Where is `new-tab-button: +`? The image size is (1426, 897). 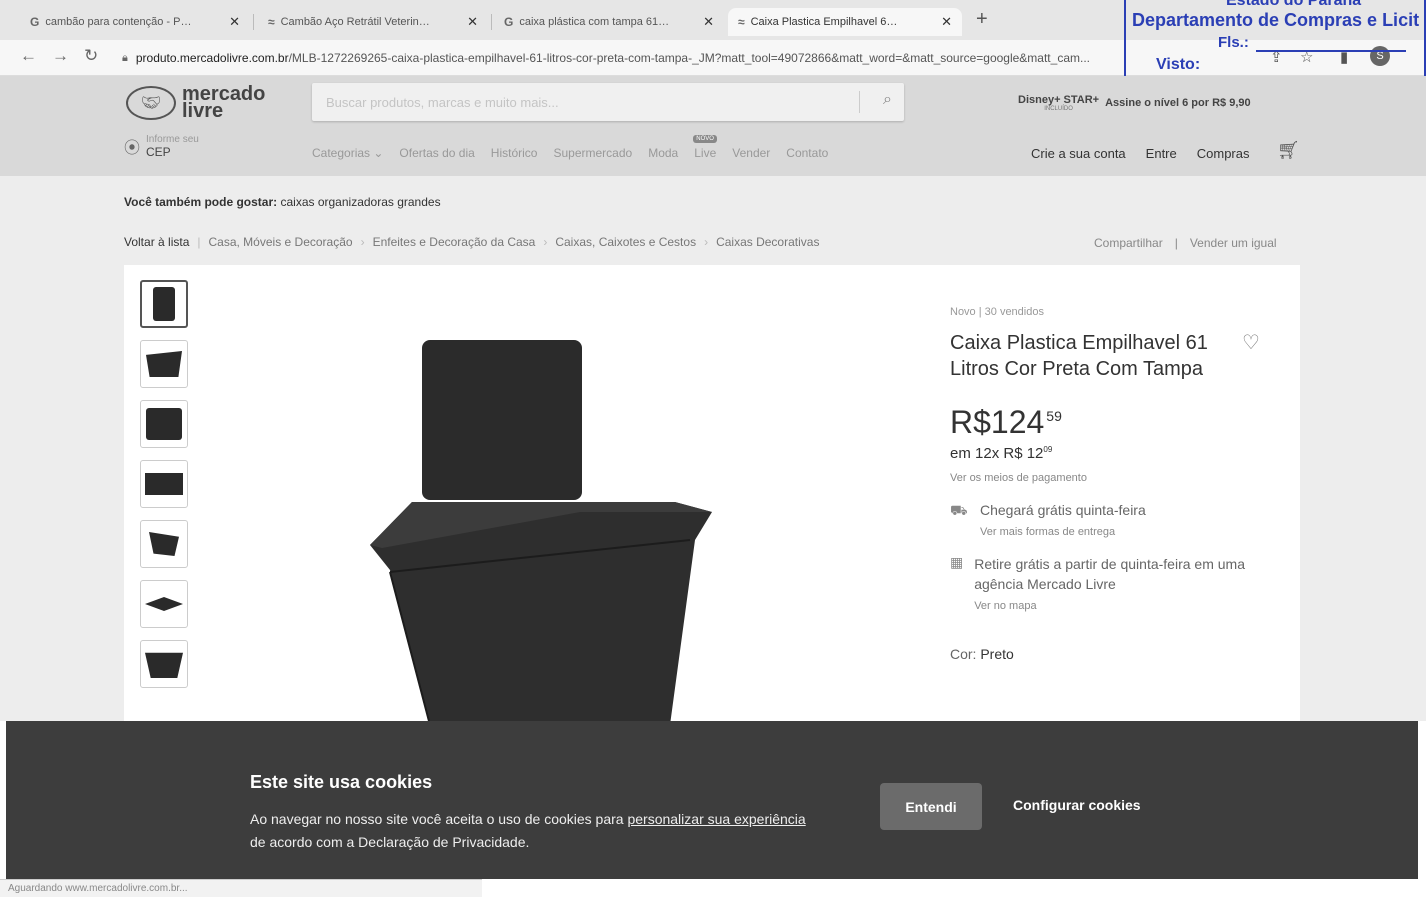 new-tab-button: + is located at coordinates (982, 19).